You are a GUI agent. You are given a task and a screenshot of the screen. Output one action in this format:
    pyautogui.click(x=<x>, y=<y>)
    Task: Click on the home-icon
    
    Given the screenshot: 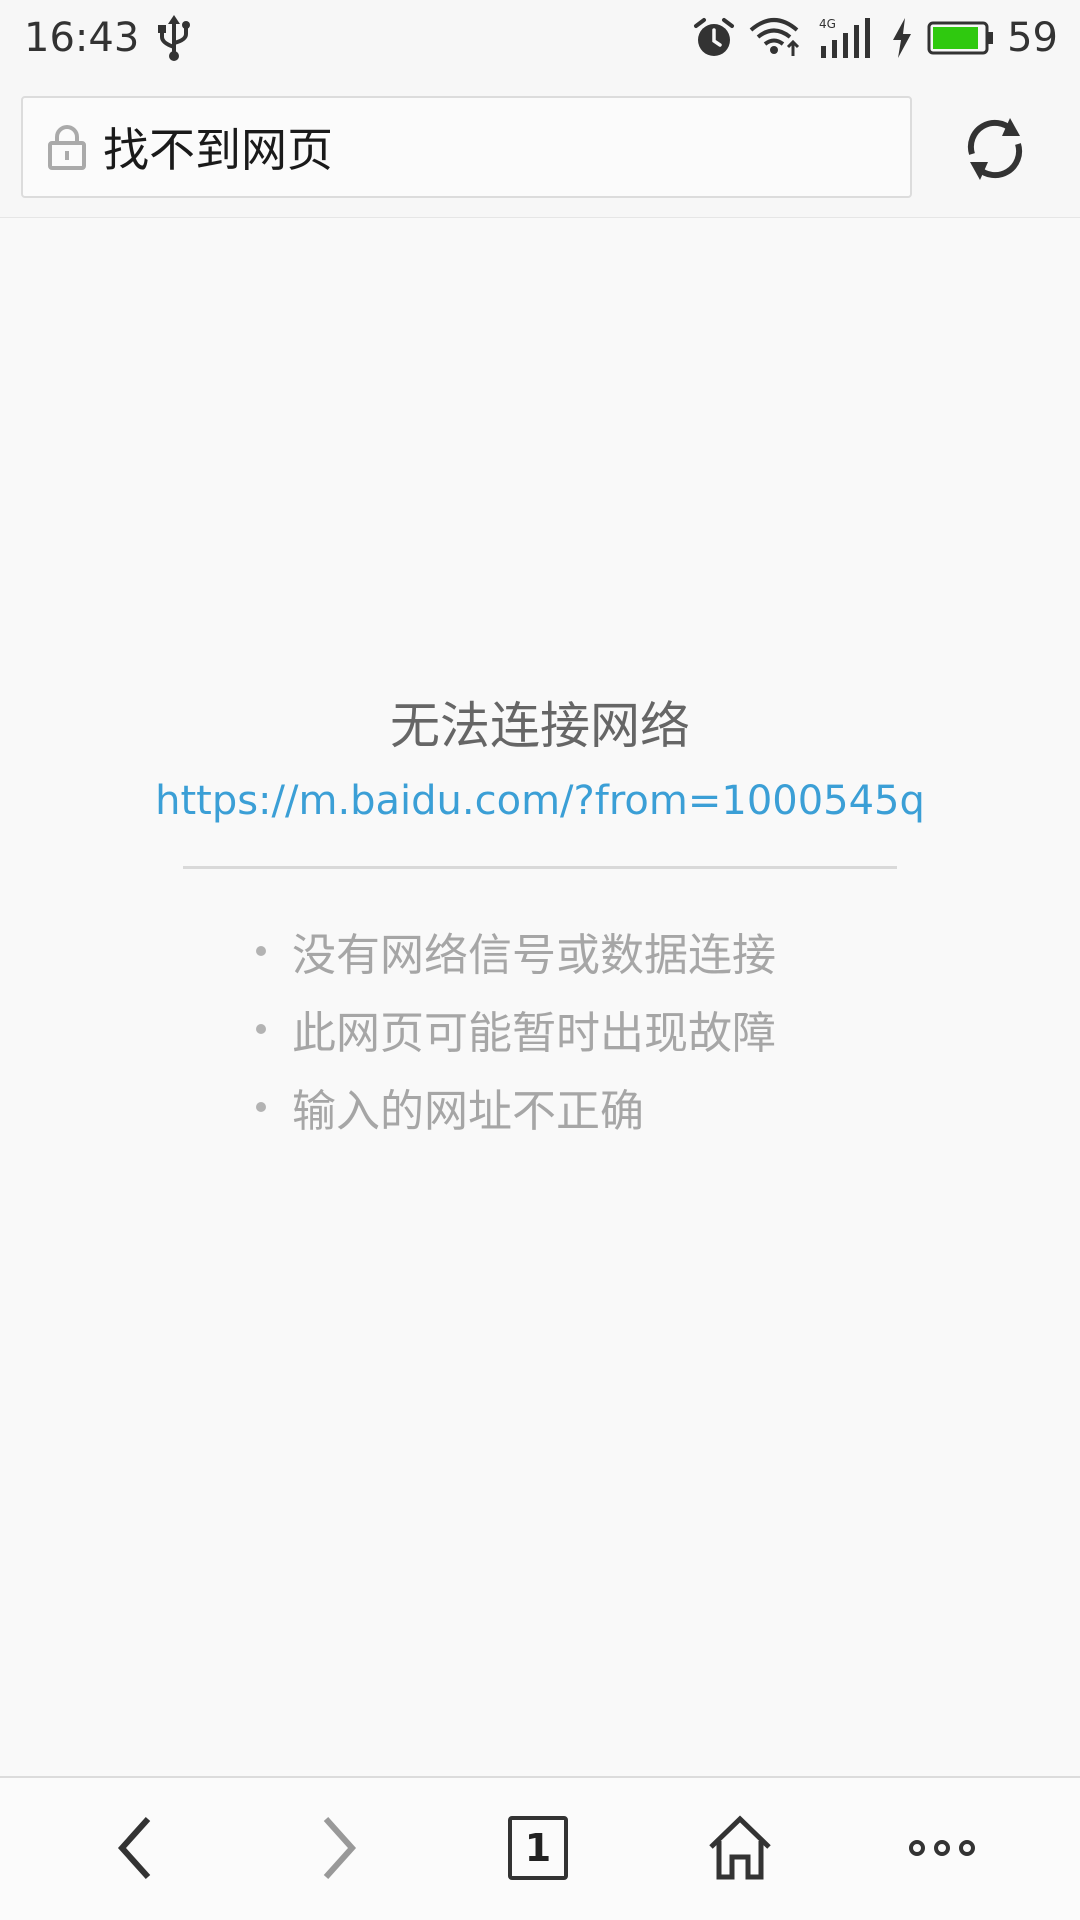 What is the action you would take?
    pyautogui.click(x=740, y=1847)
    